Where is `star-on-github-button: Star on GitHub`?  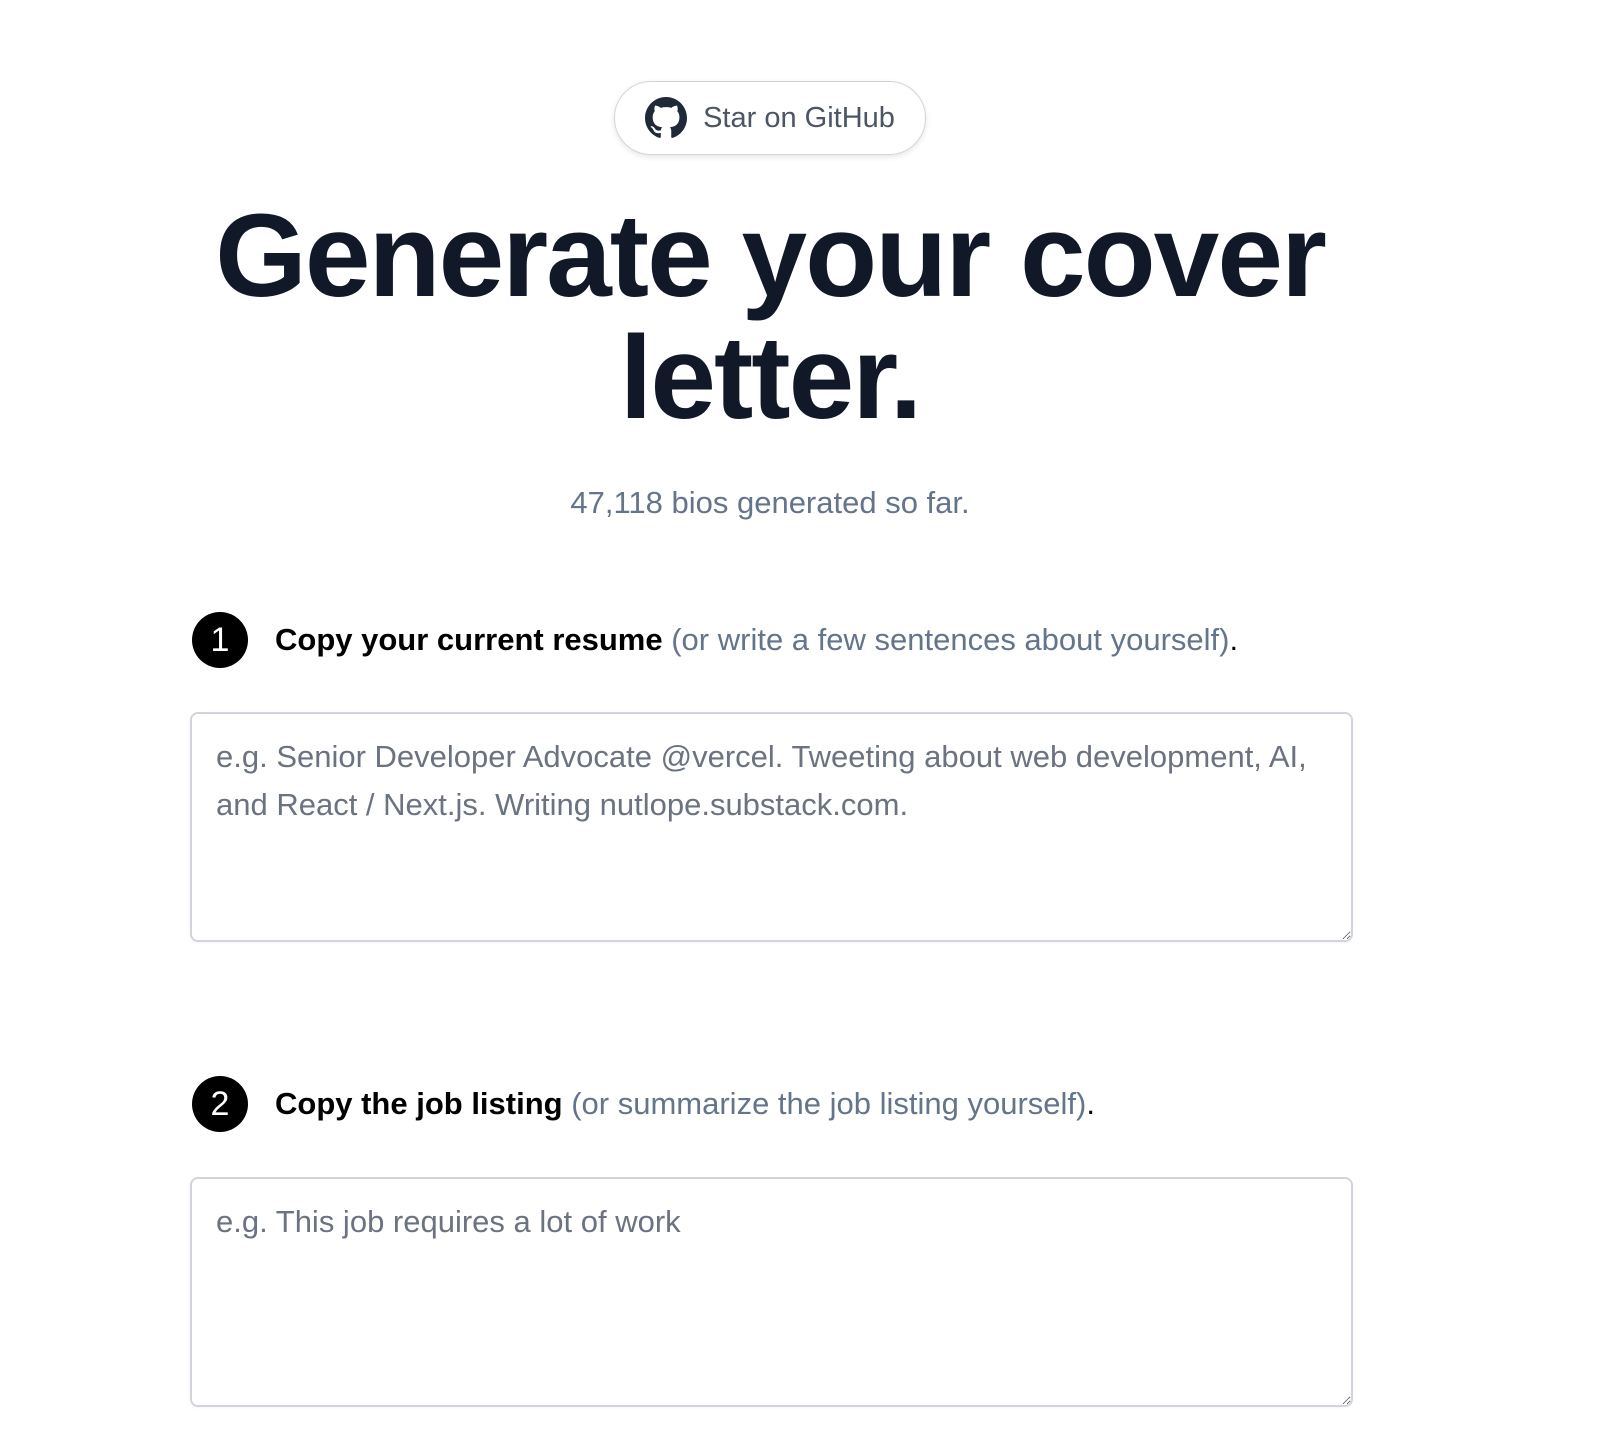
star-on-github-button: Star on GitHub is located at coordinates (770, 118).